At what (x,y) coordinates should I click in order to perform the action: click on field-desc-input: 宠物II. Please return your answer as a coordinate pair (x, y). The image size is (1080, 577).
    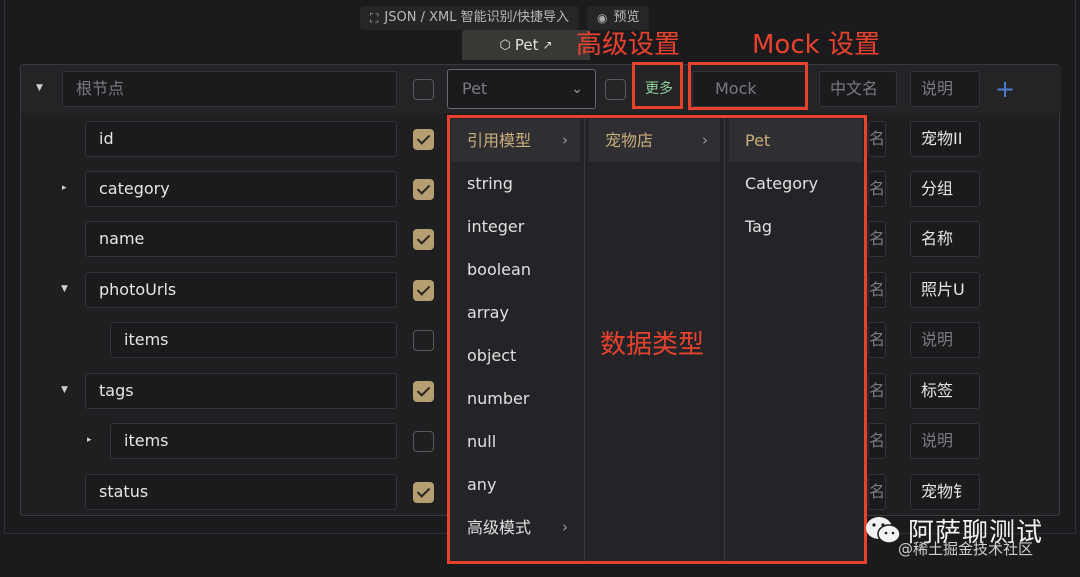
    Looking at the image, I should click on (945, 139).